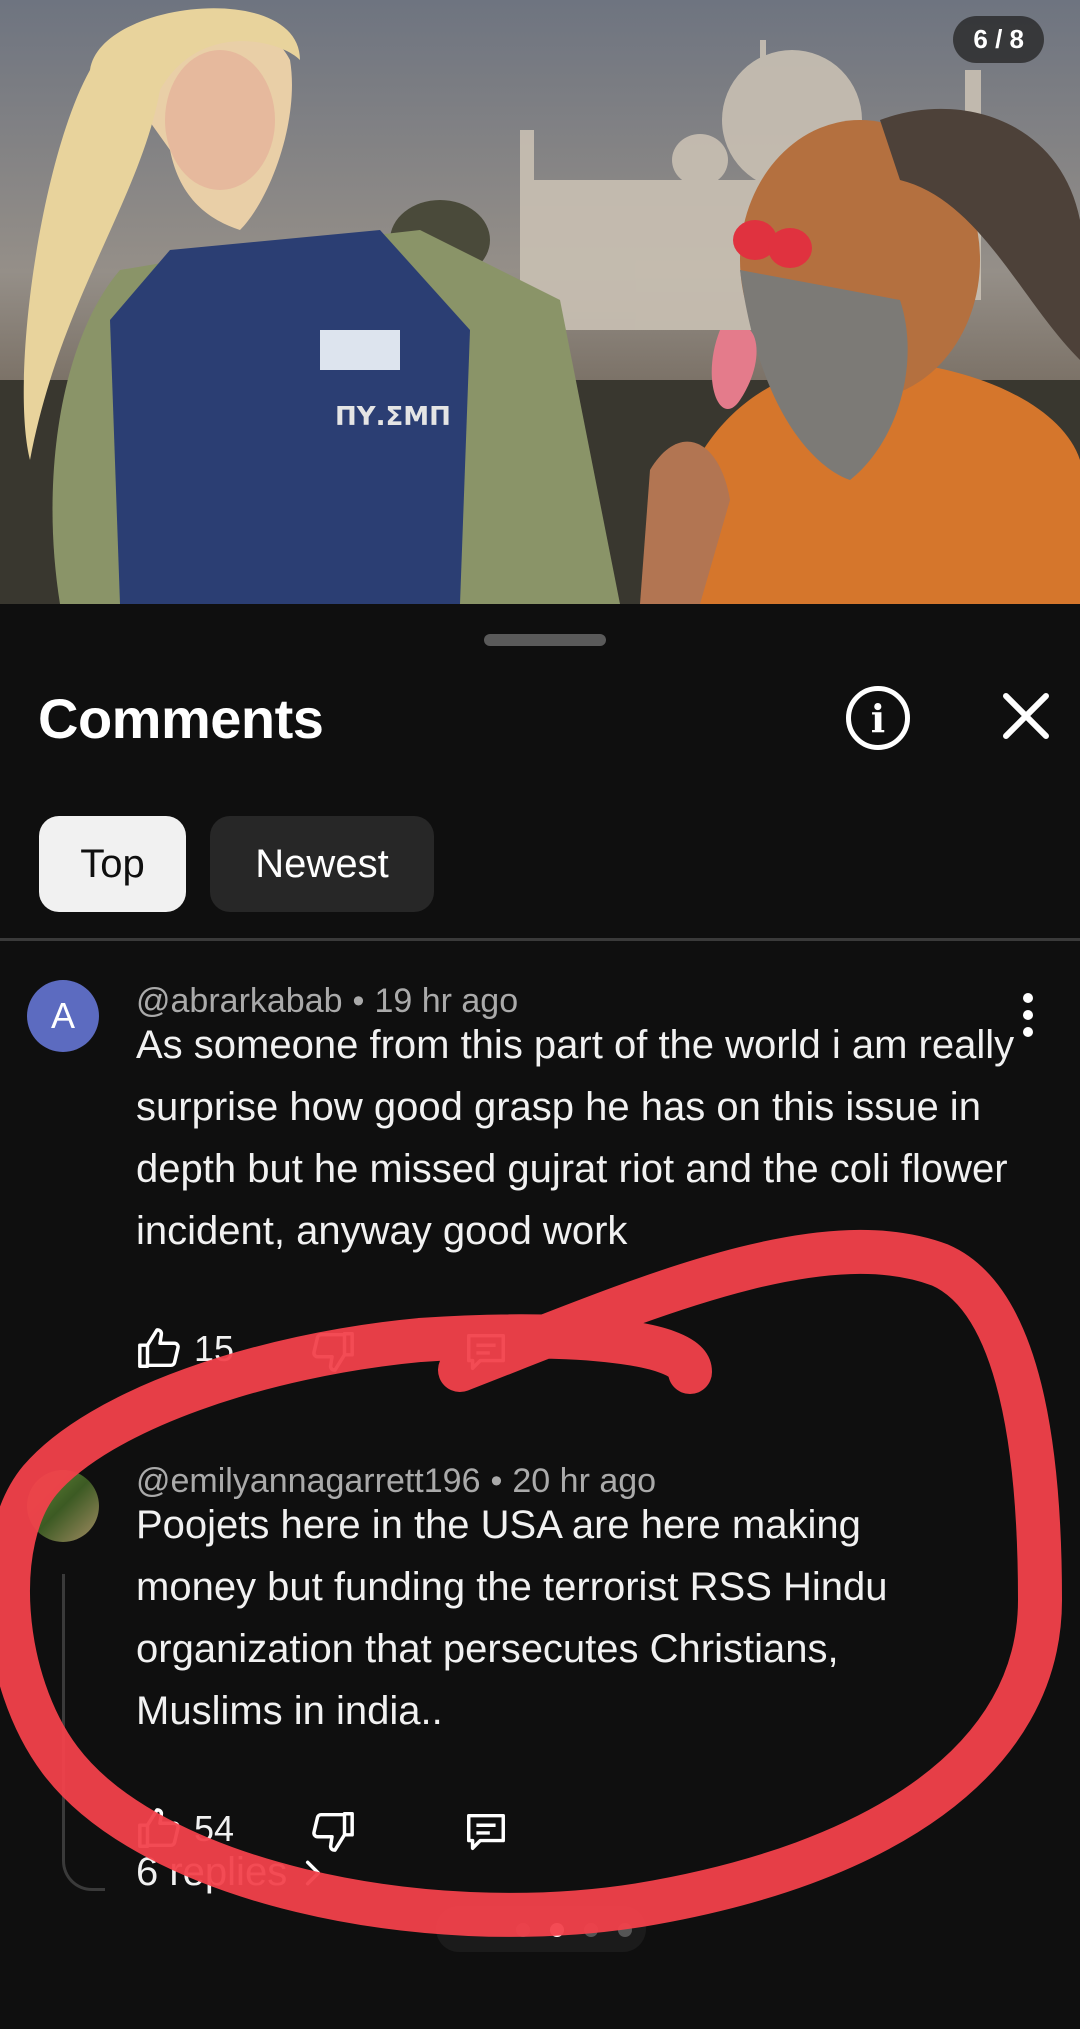  I want to click on avatar: A, so click(63, 1016).